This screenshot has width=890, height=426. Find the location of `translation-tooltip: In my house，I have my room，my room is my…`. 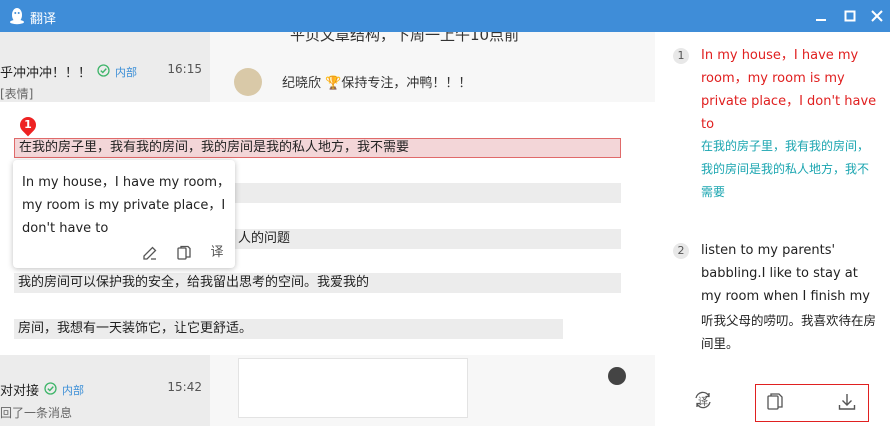

translation-tooltip: In my house，I have my room，my room is my… is located at coordinates (124, 214).